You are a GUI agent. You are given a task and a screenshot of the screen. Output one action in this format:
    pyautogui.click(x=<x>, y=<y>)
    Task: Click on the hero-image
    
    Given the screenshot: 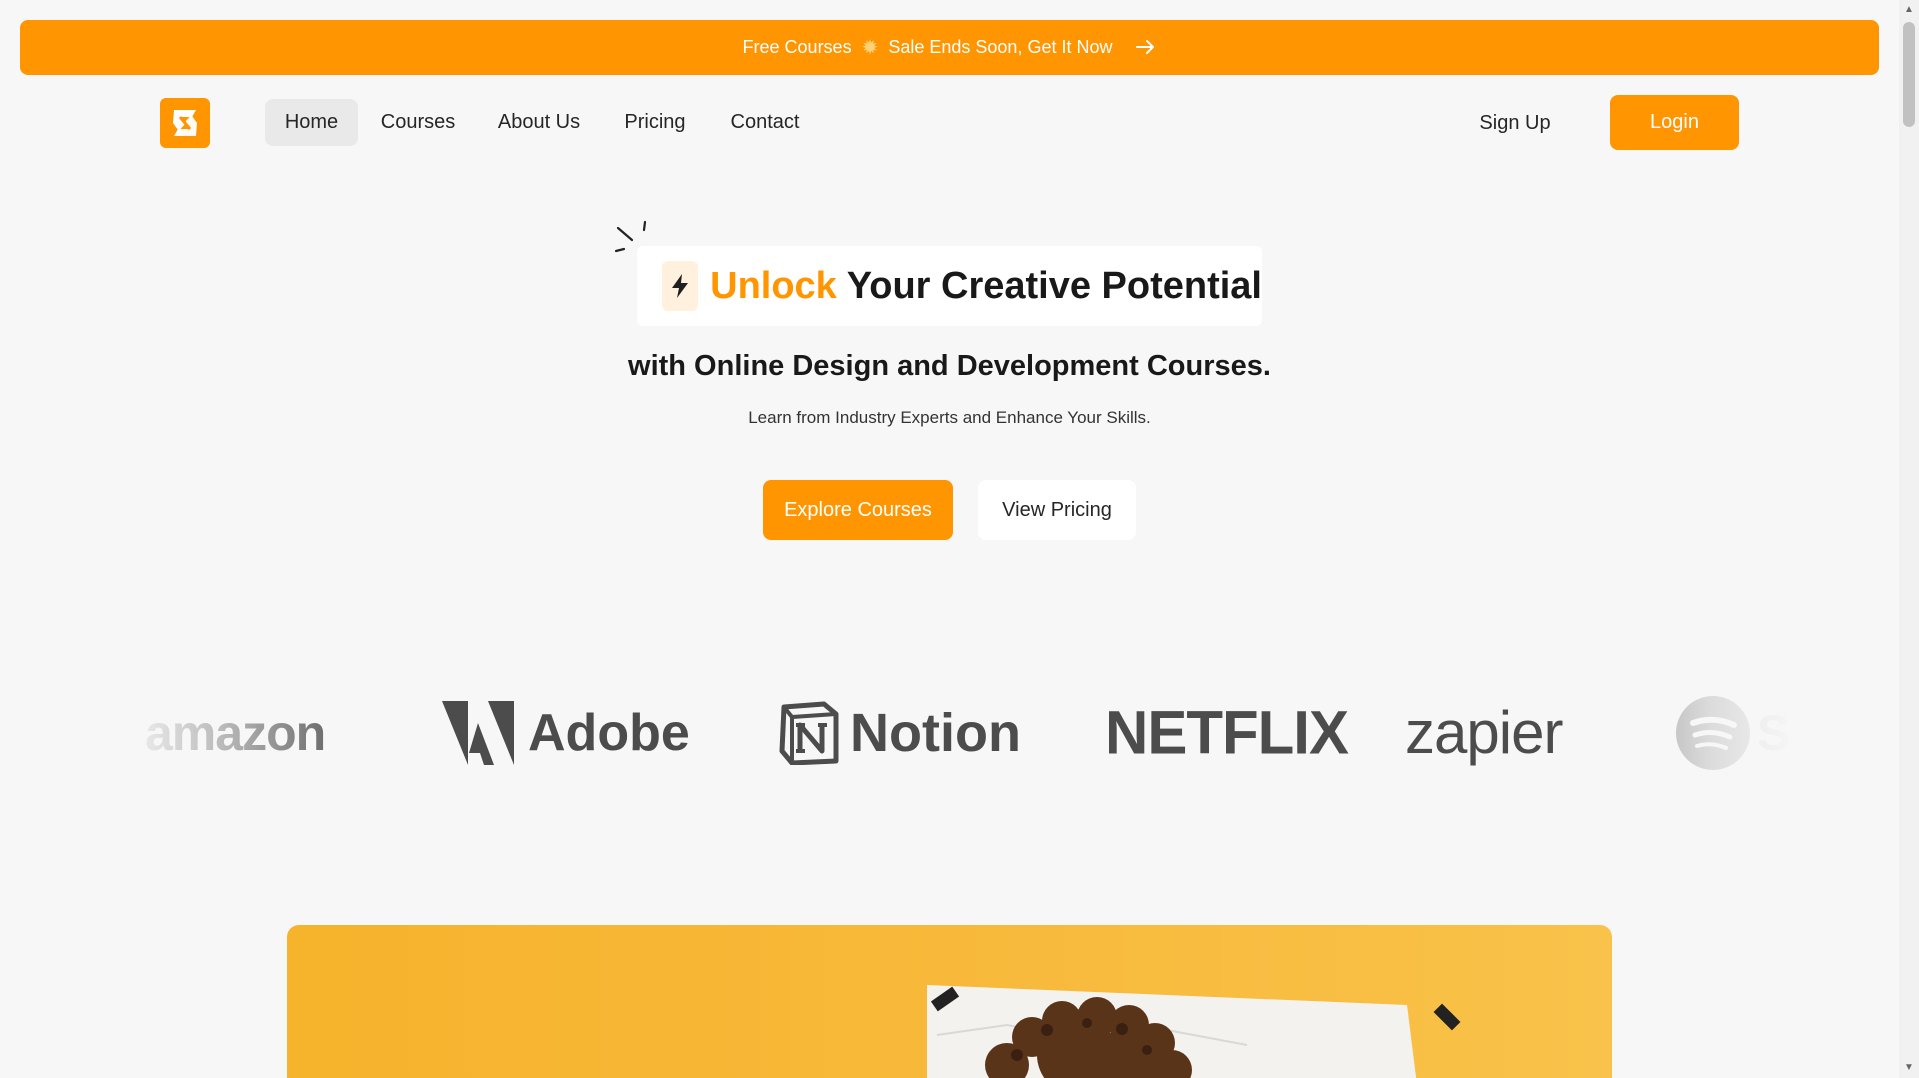 What is the action you would take?
    pyautogui.click(x=949, y=1001)
    